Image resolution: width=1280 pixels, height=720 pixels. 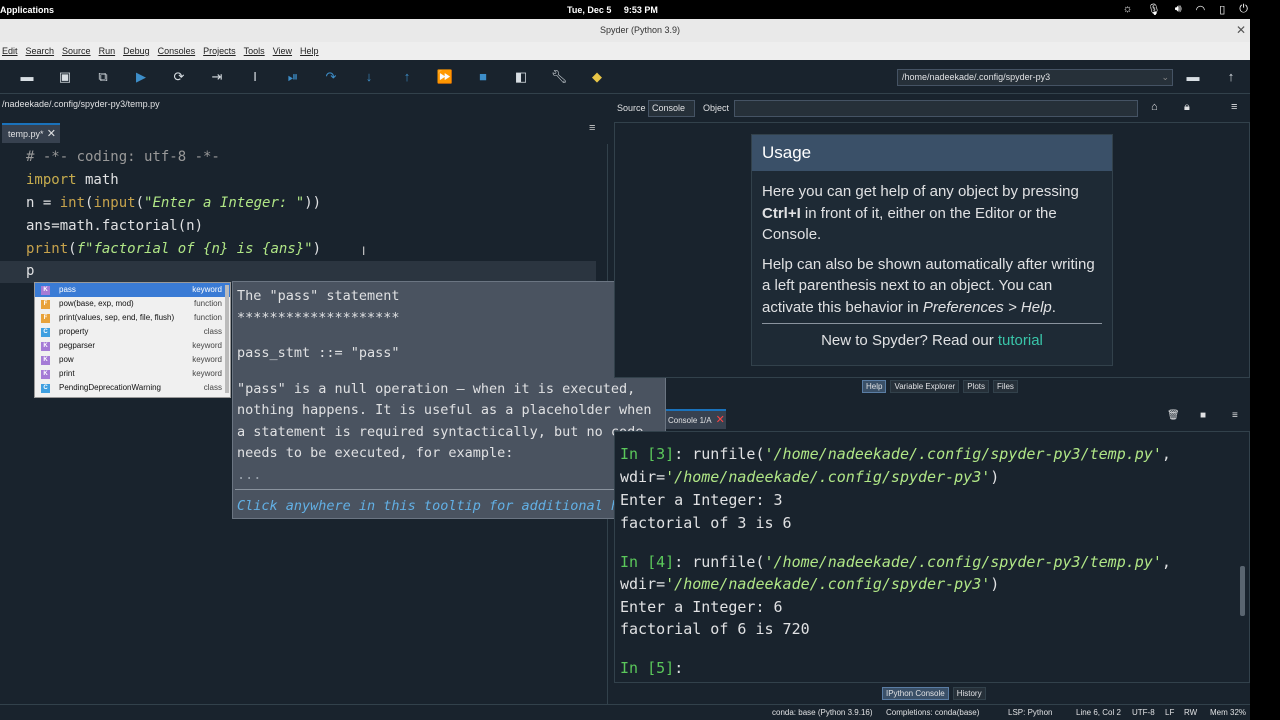 What do you see at coordinates (822, 712) in the screenshot?
I see `status-environment: conda: base (Python 3.9.16)` at bounding box center [822, 712].